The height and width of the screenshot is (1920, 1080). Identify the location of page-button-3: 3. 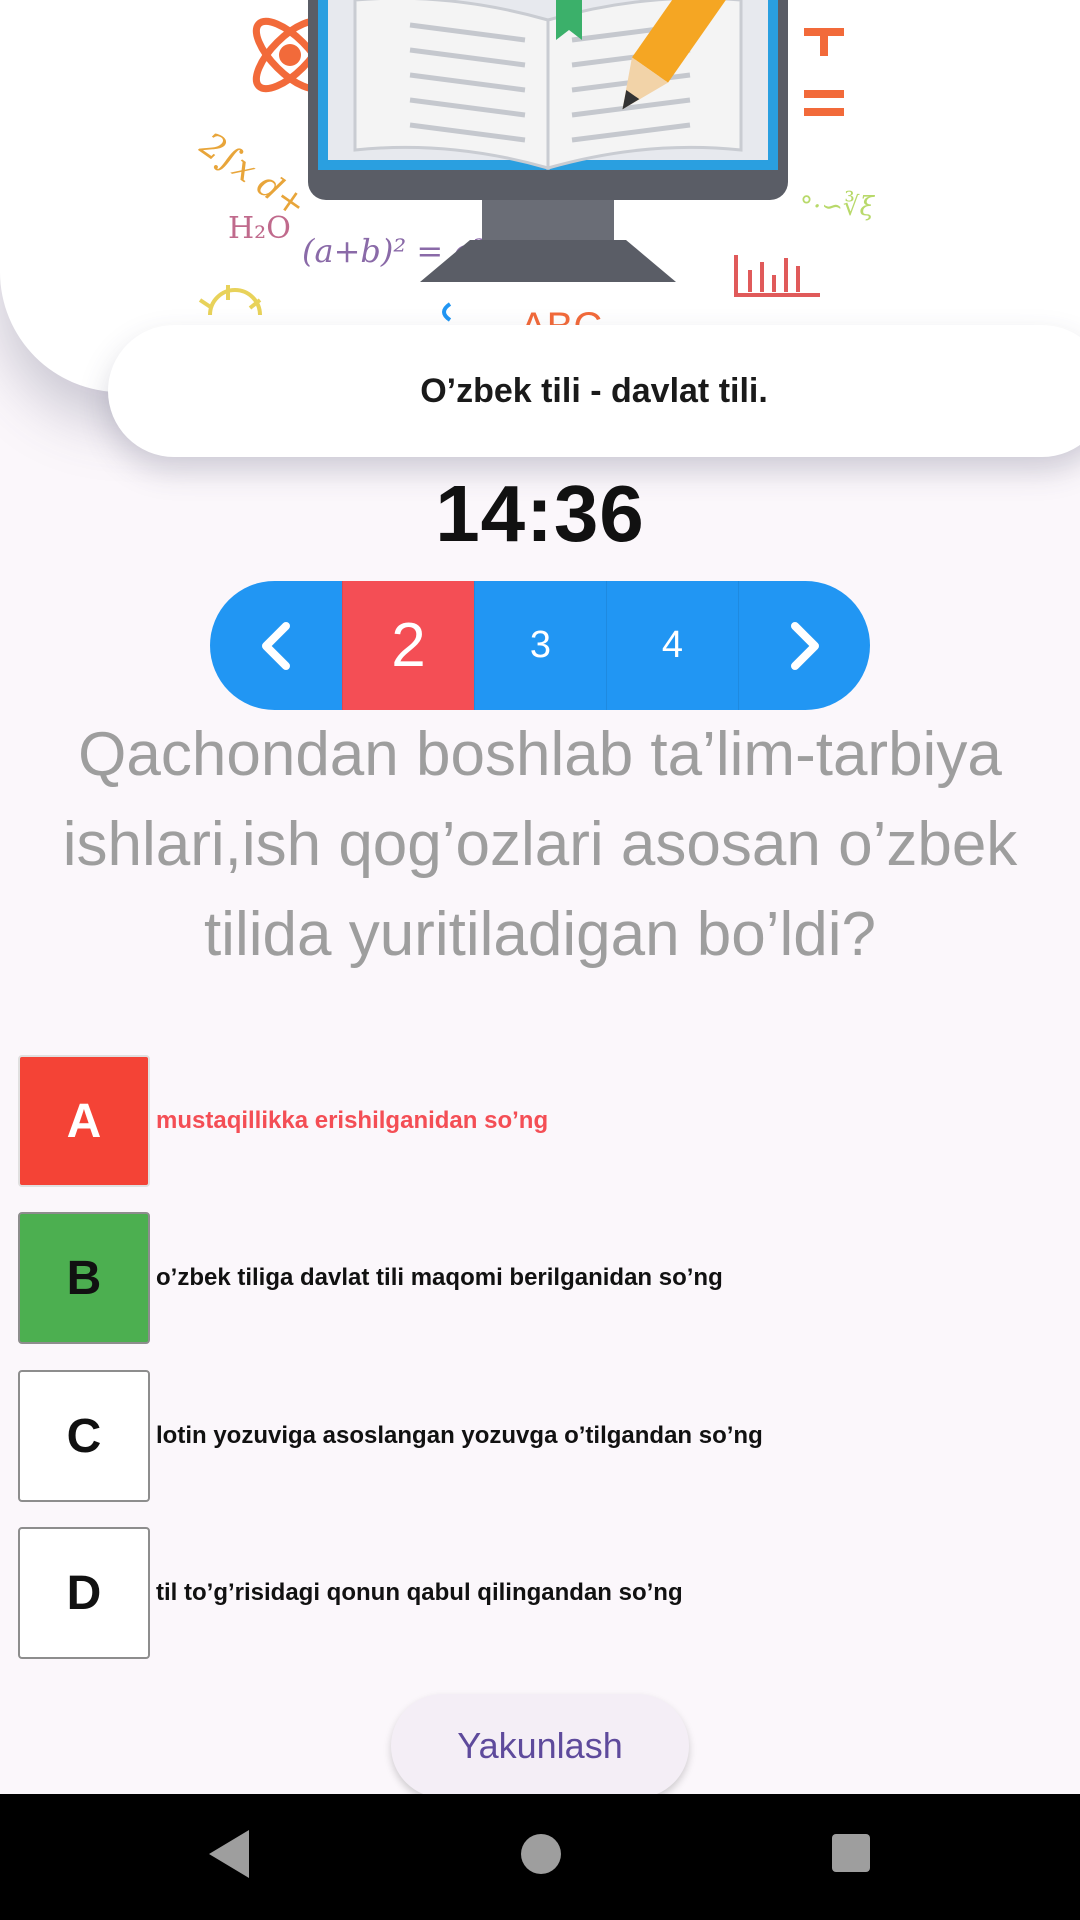
(540, 645).